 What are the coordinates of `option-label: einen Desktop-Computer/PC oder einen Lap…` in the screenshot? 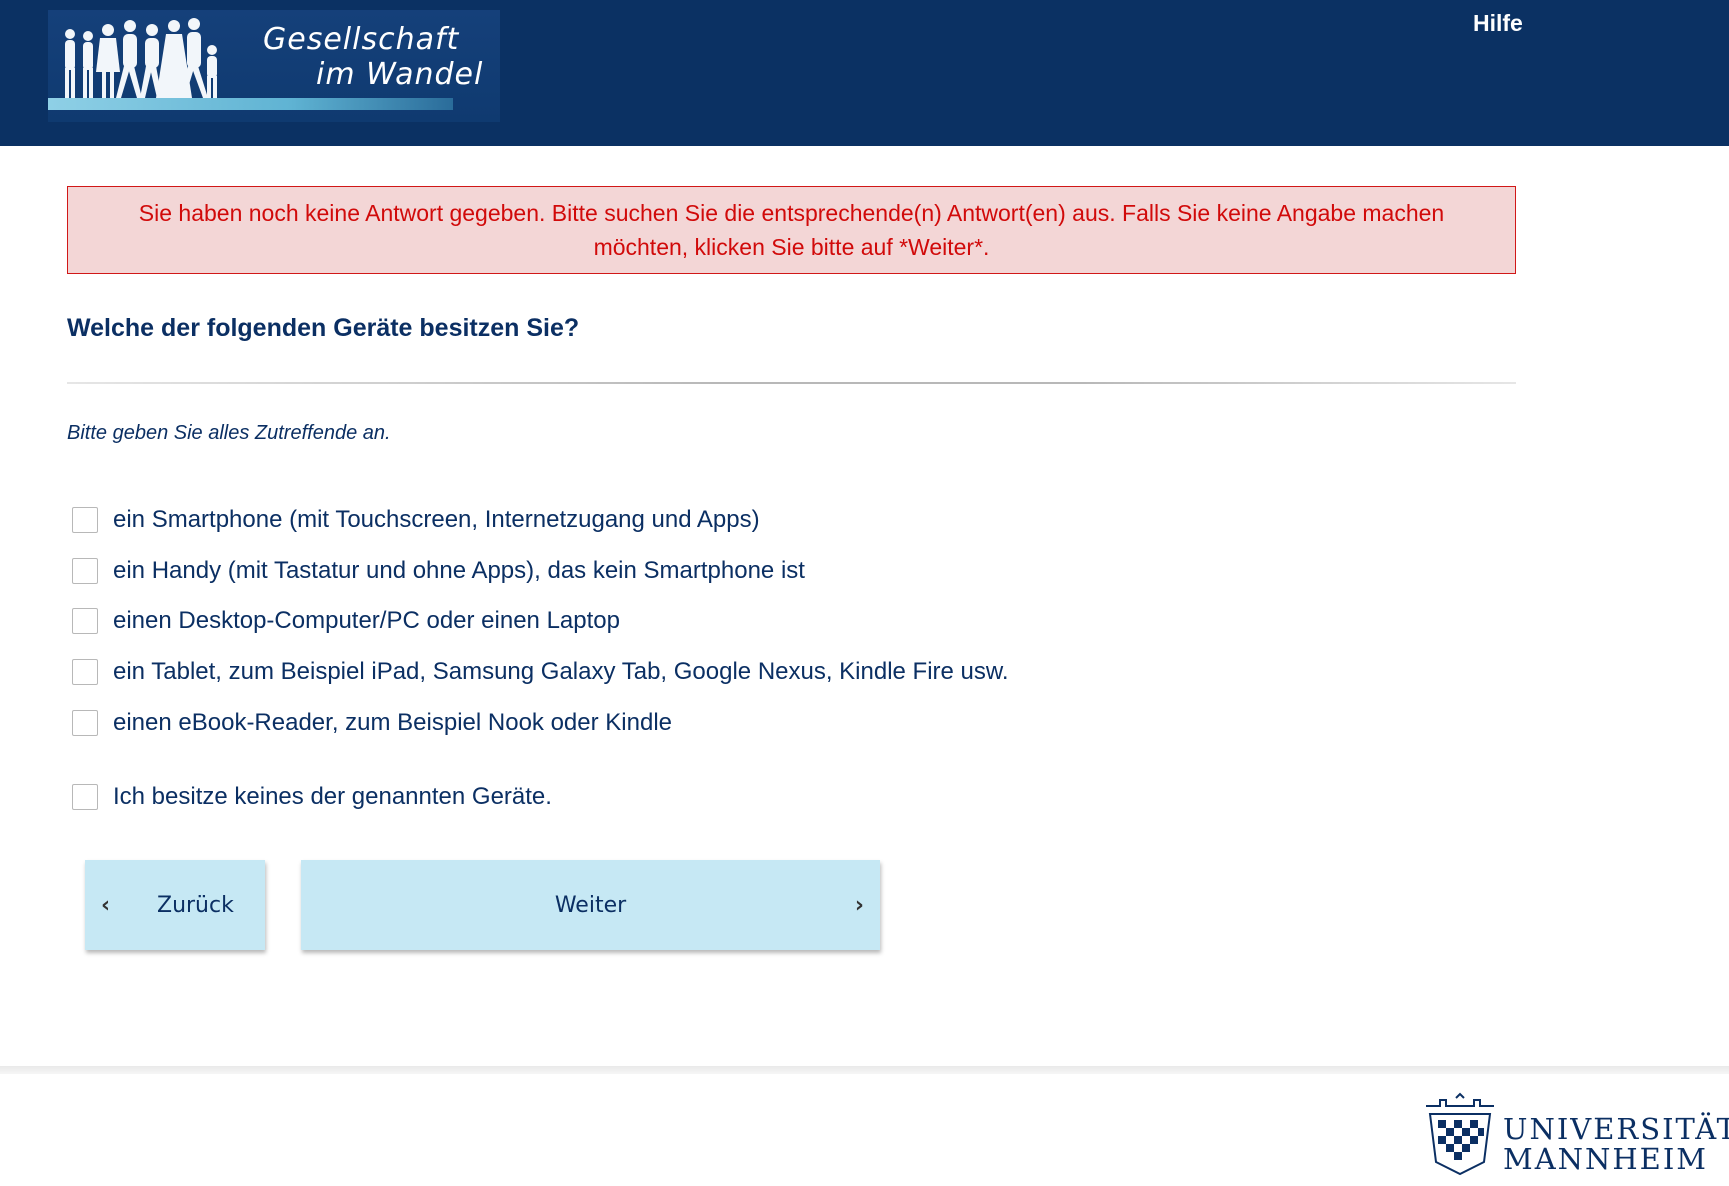 It's located at (366, 620).